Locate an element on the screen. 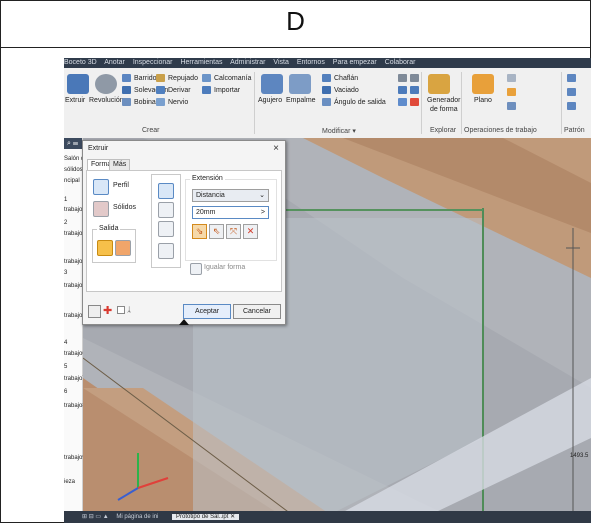 The width and height of the screenshot is (591, 523). mirror-icon is located at coordinates (571, 106).